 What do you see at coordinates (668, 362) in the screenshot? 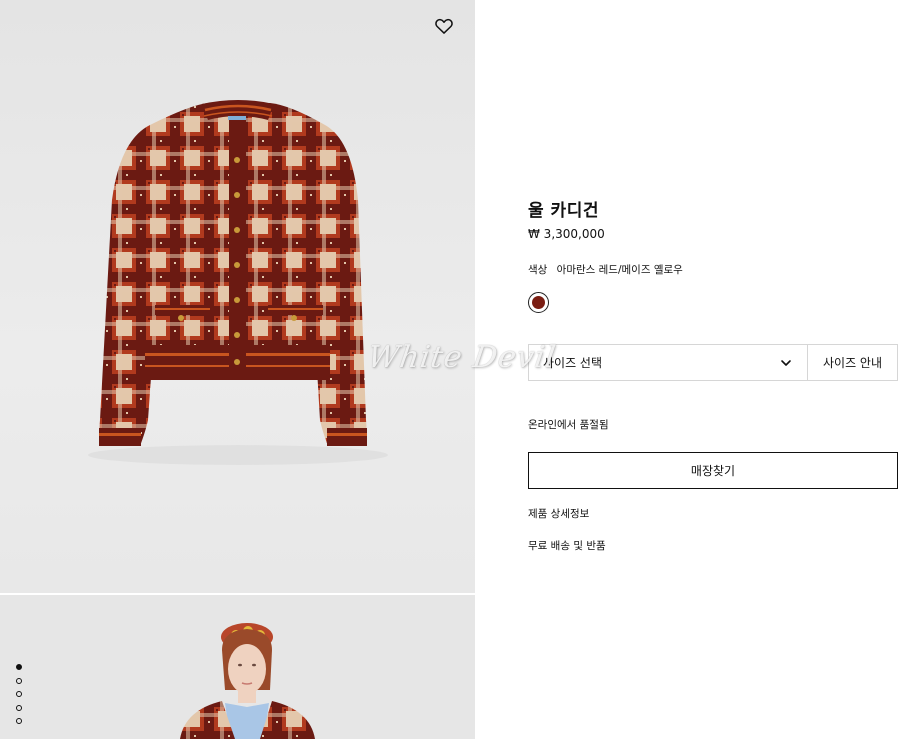
I see `size-select-dropdown: 사이즈 선택` at bounding box center [668, 362].